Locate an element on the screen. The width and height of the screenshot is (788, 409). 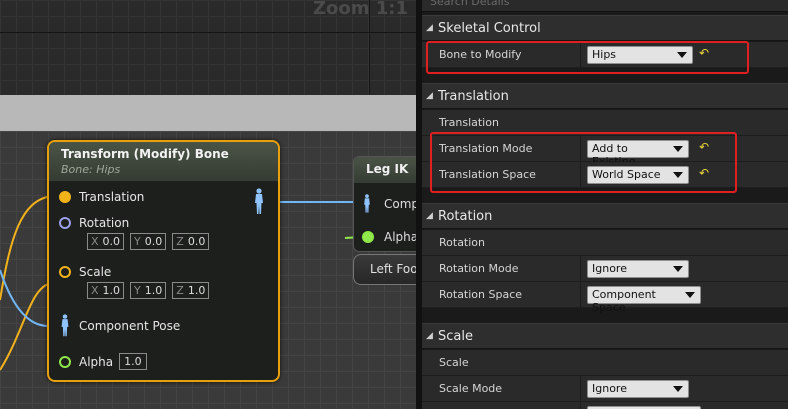
scale-pin-dot is located at coordinates (65, 272).